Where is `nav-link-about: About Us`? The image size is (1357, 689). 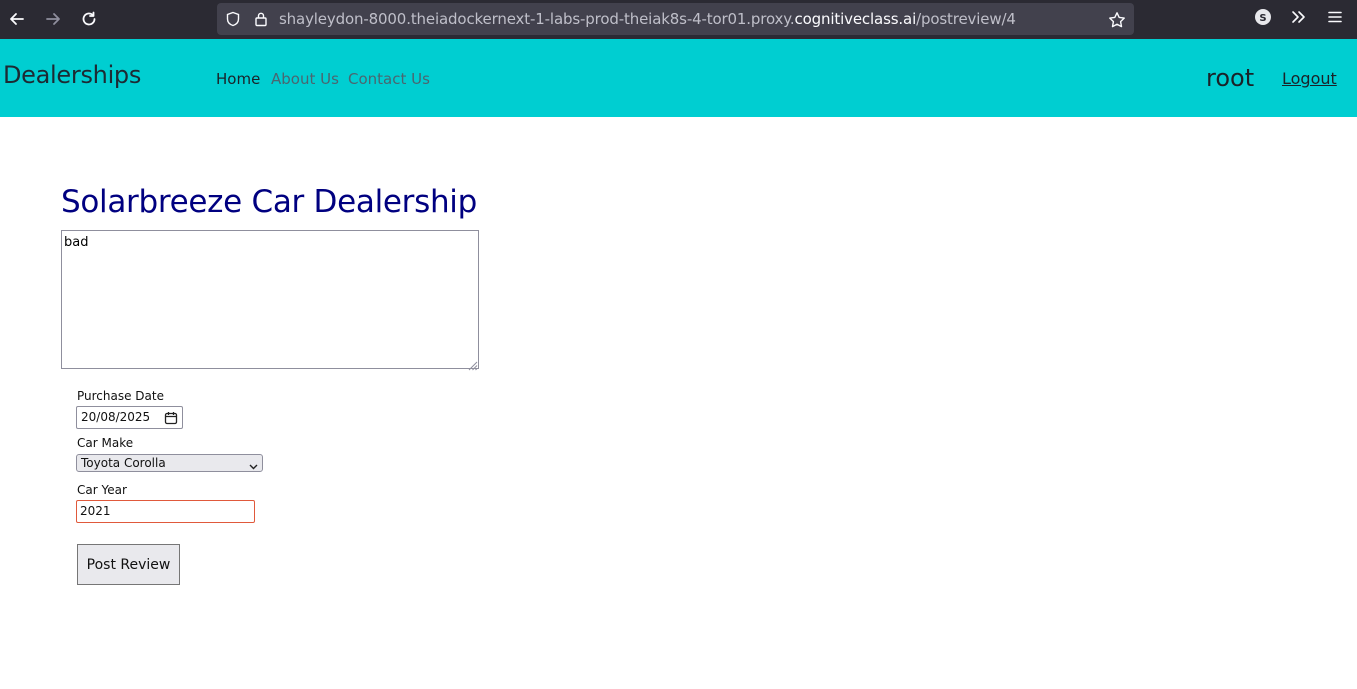
nav-link-about: About Us is located at coordinates (305, 79).